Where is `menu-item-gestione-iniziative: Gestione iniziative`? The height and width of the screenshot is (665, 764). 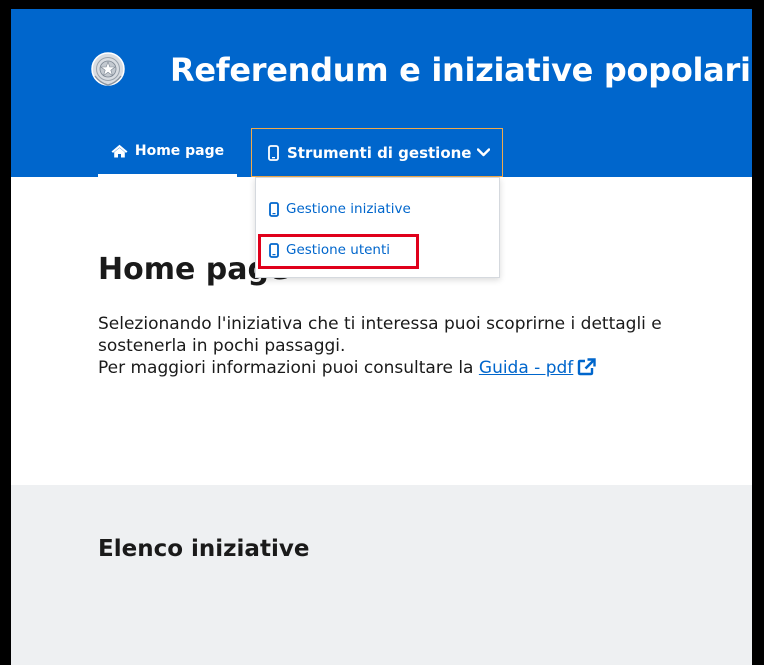
menu-item-gestione-iniziative: Gestione iniziative is located at coordinates (340, 209).